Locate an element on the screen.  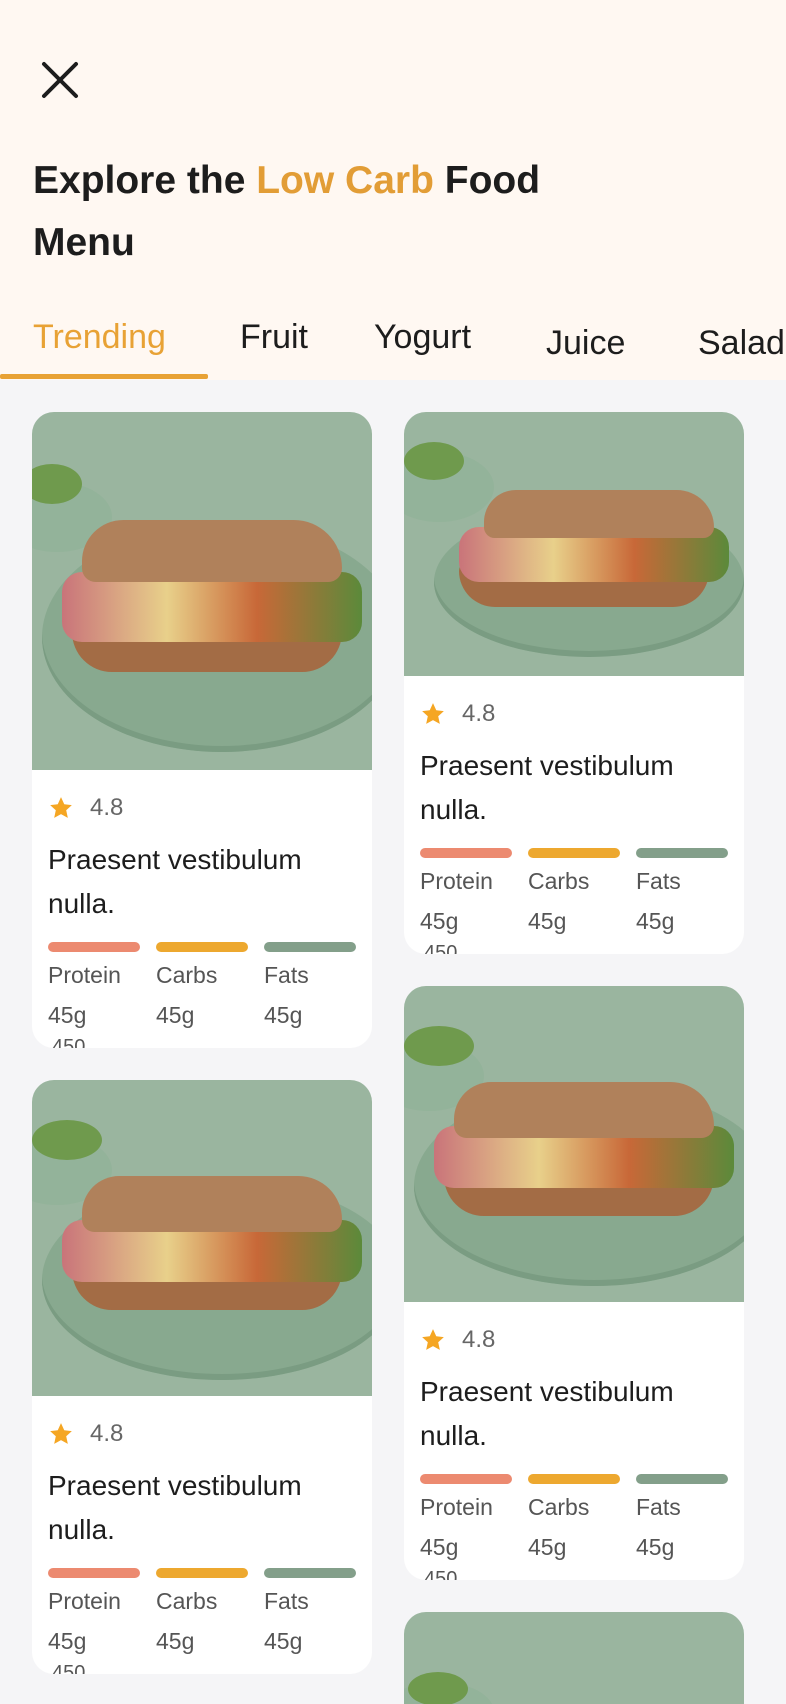
tab-yogurt: Yogurt is located at coordinates (422, 337).